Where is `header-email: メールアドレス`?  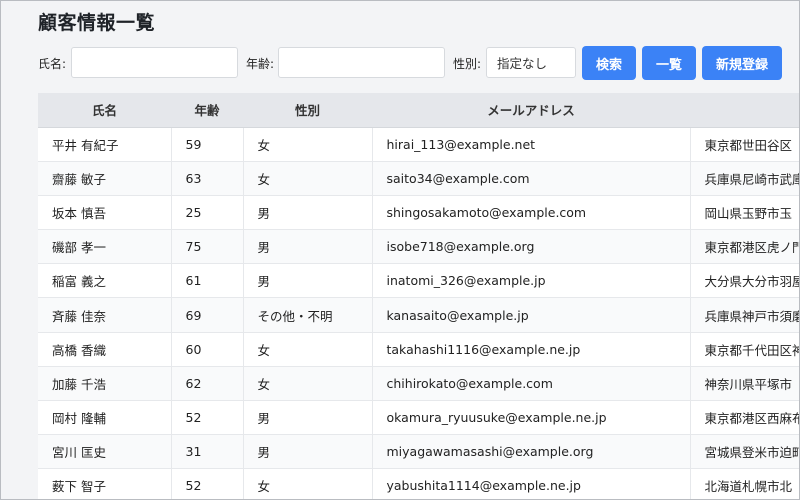
header-email: メールアドレス is located at coordinates (531, 110).